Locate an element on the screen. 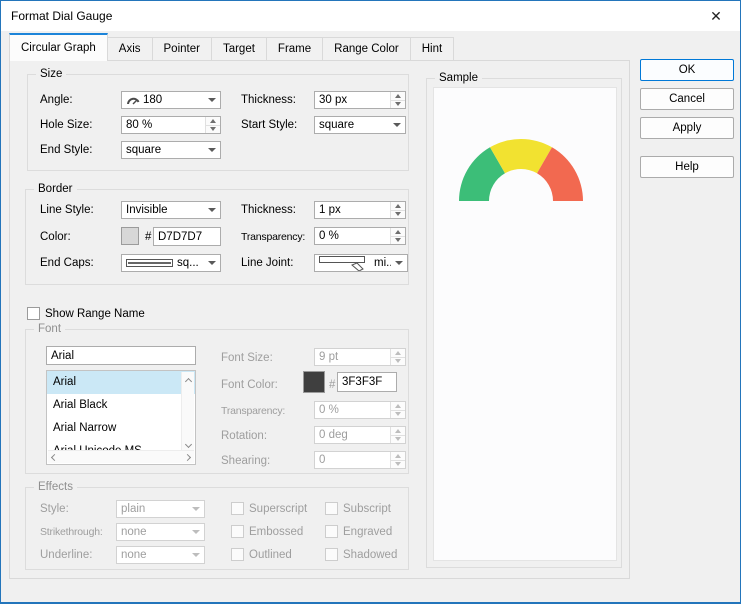 The image size is (741, 604). font-name-input: Arial is located at coordinates (121, 355).